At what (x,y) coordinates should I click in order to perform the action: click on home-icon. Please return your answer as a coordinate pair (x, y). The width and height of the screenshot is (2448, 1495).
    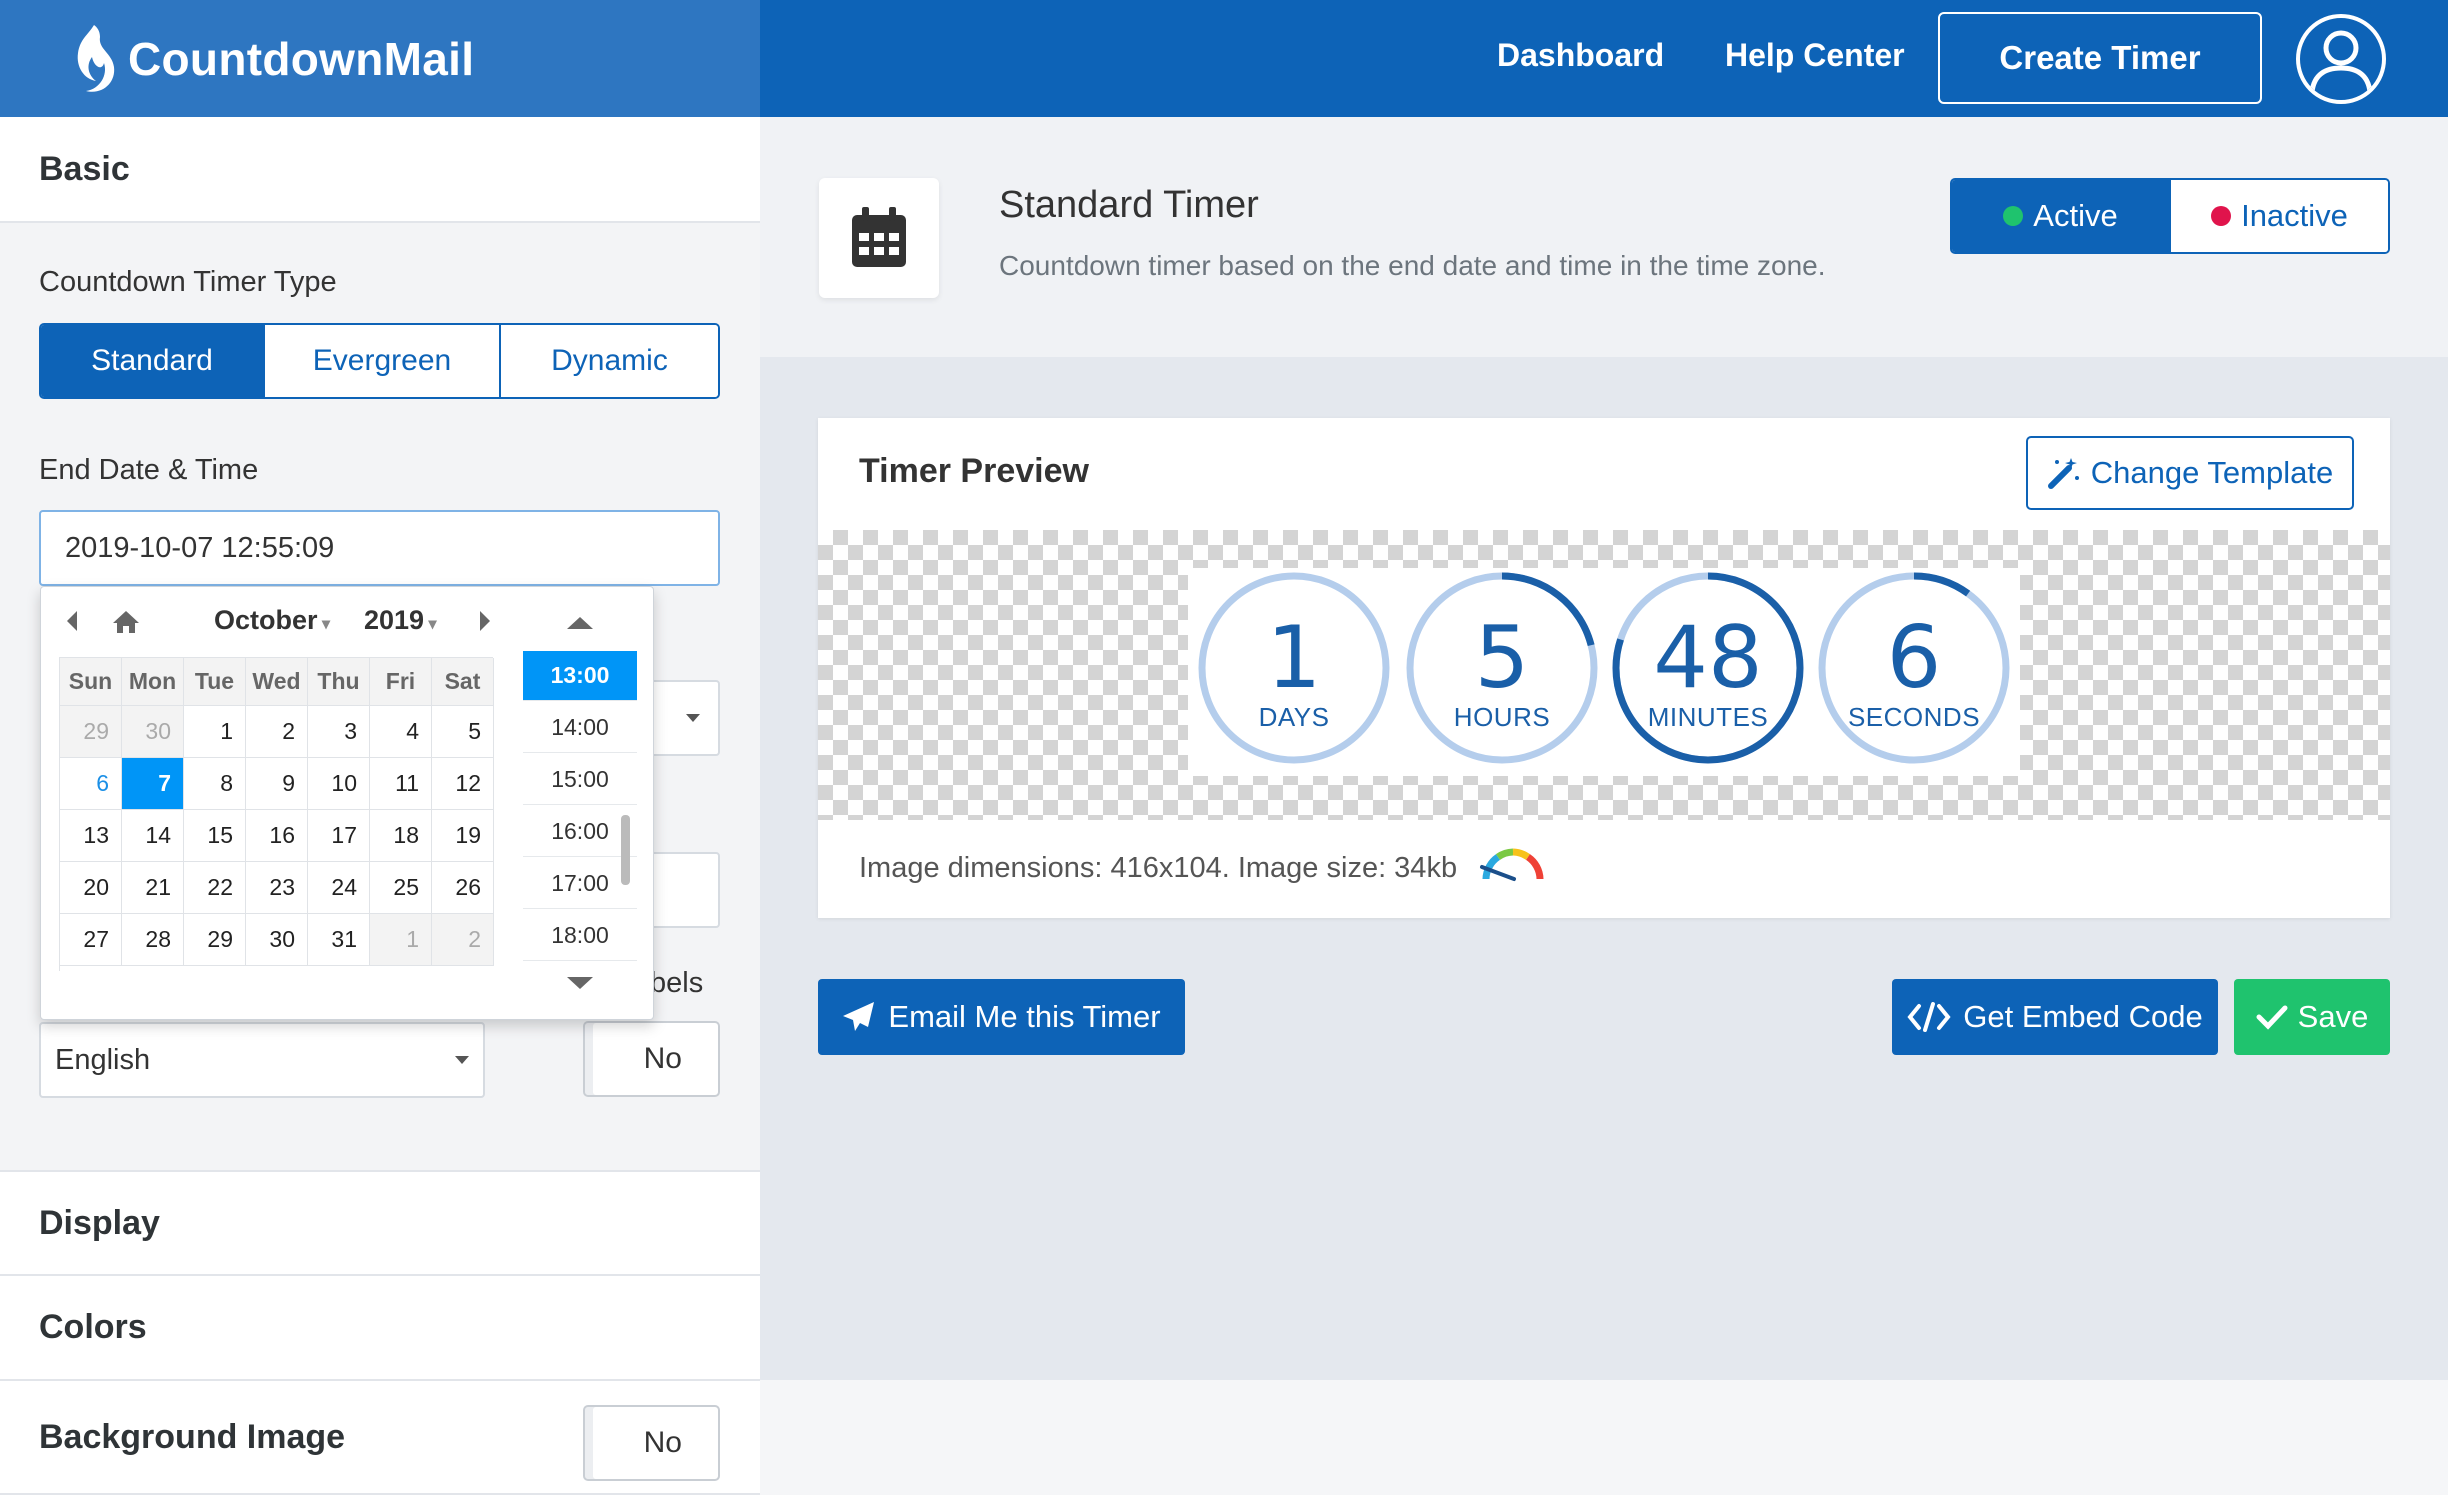
    Looking at the image, I should click on (126, 622).